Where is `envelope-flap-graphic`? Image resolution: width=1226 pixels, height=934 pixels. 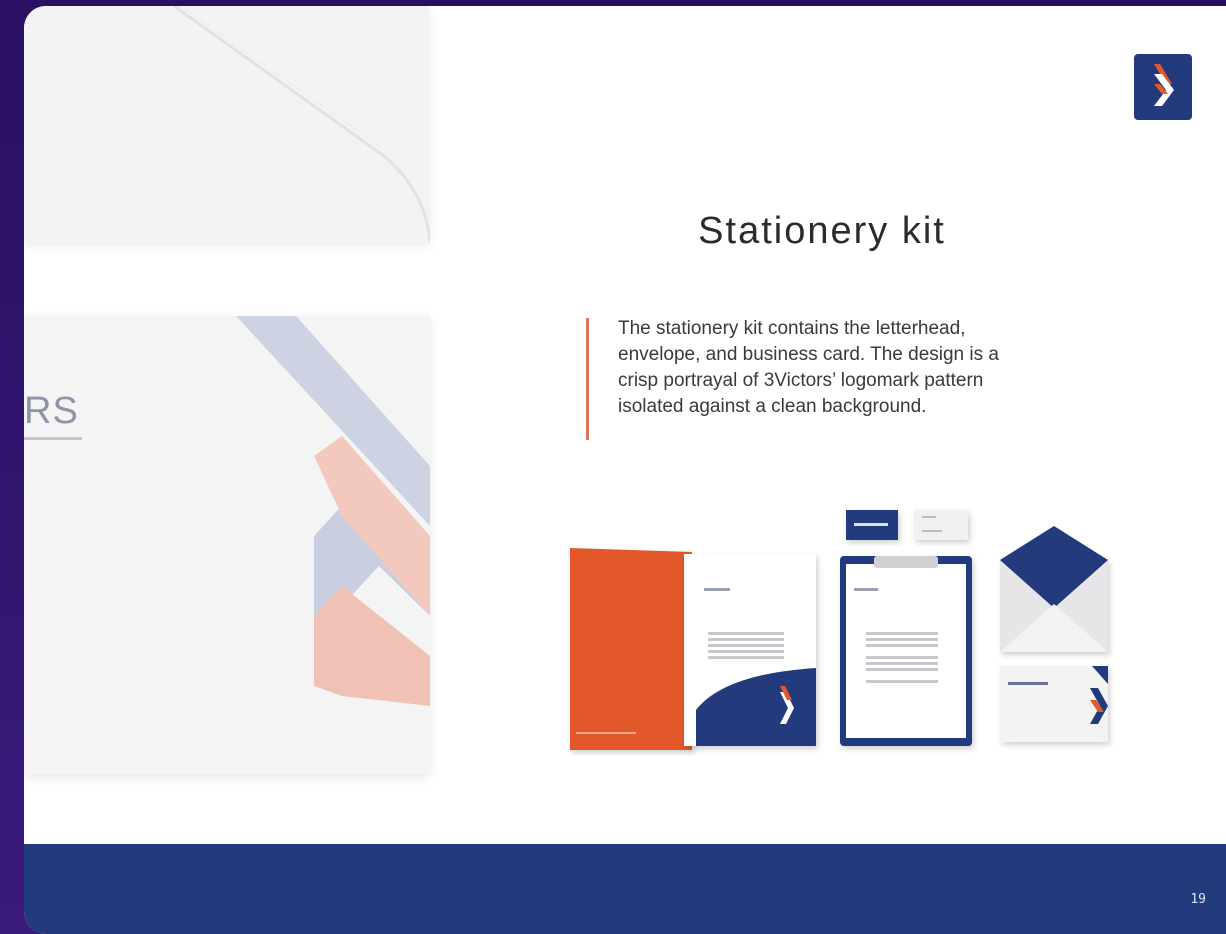
envelope-flap-graphic is located at coordinates (302, 124).